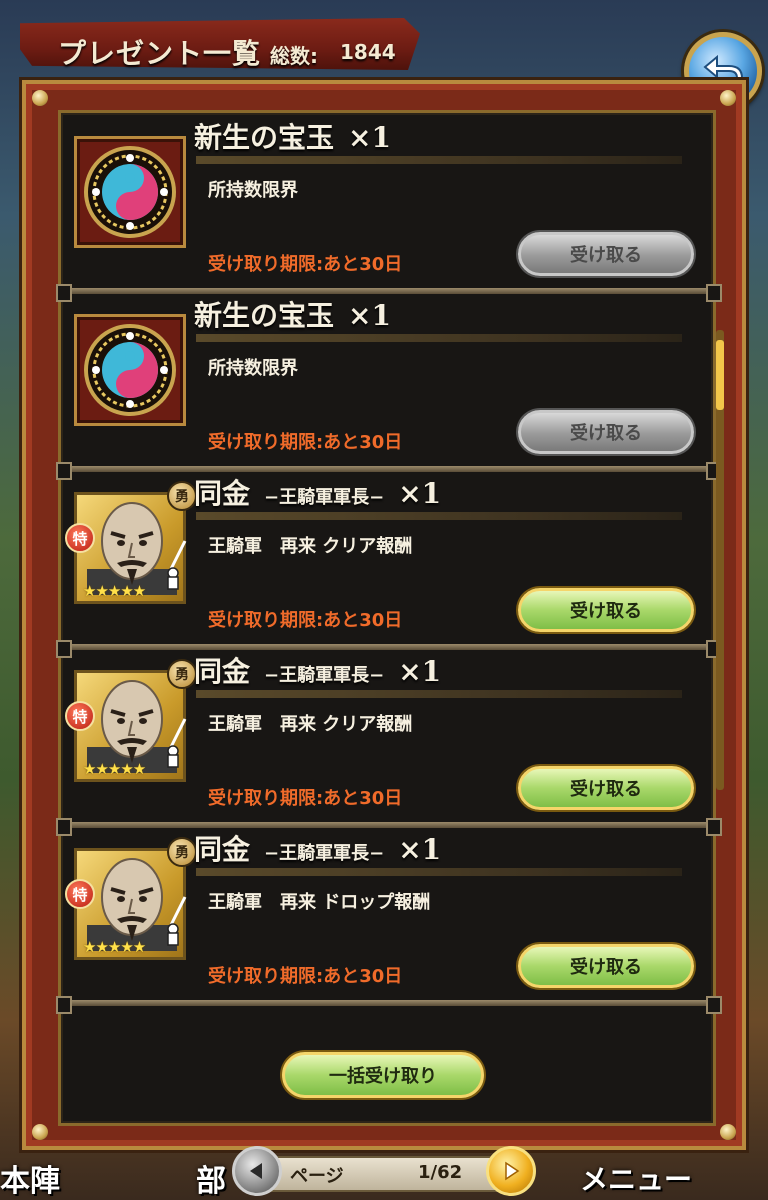  I want to click on pager: ページ 1/62, so click(384, 1171).